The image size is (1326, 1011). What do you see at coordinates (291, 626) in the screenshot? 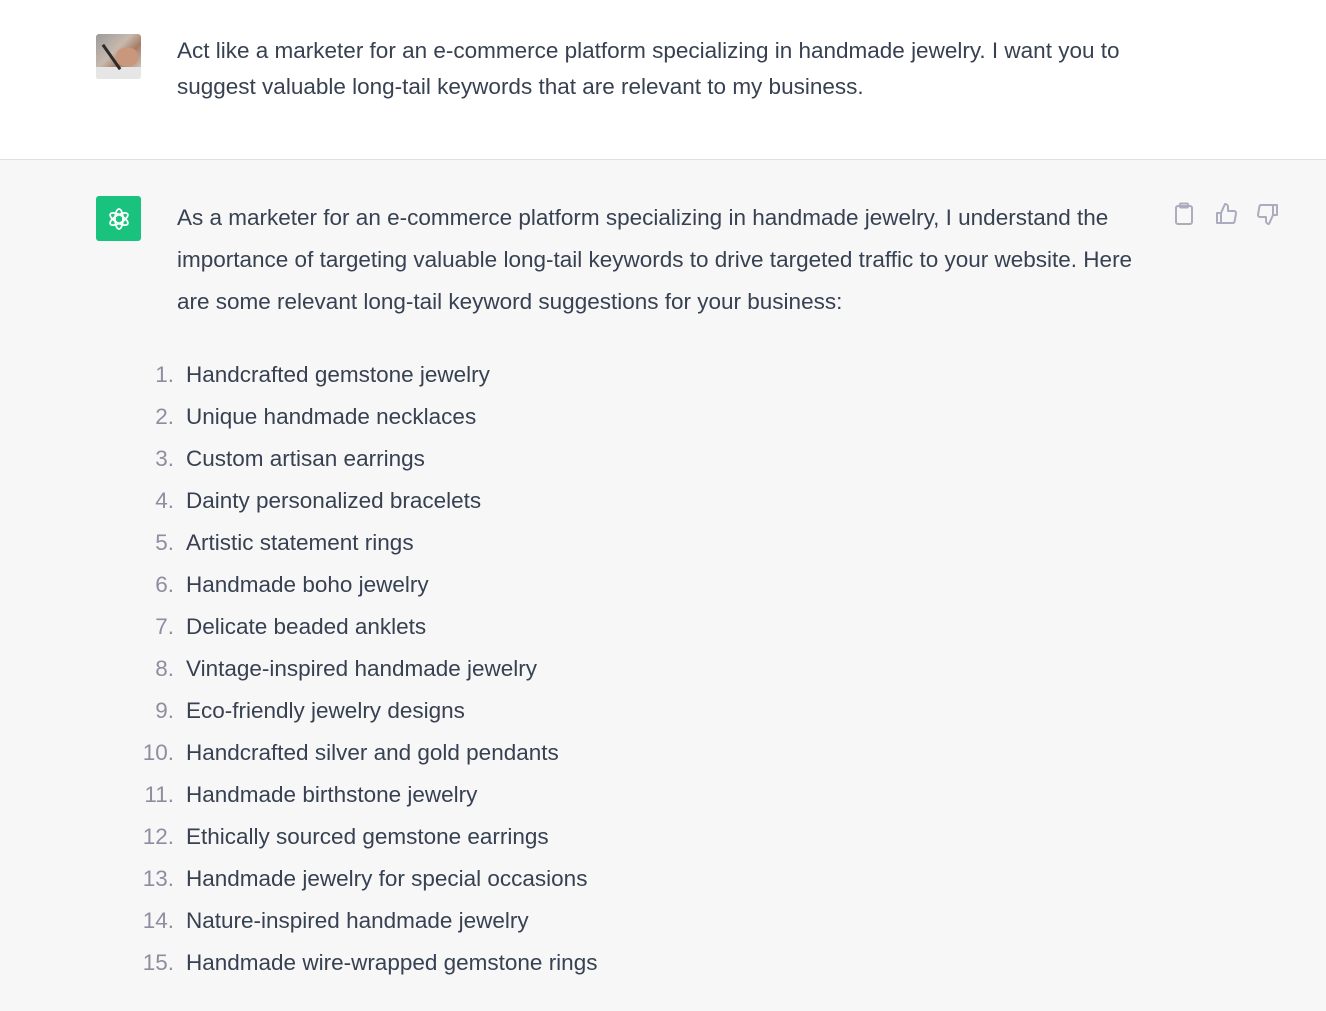
I see `list-item: 7. Delicate beaded anklets` at bounding box center [291, 626].